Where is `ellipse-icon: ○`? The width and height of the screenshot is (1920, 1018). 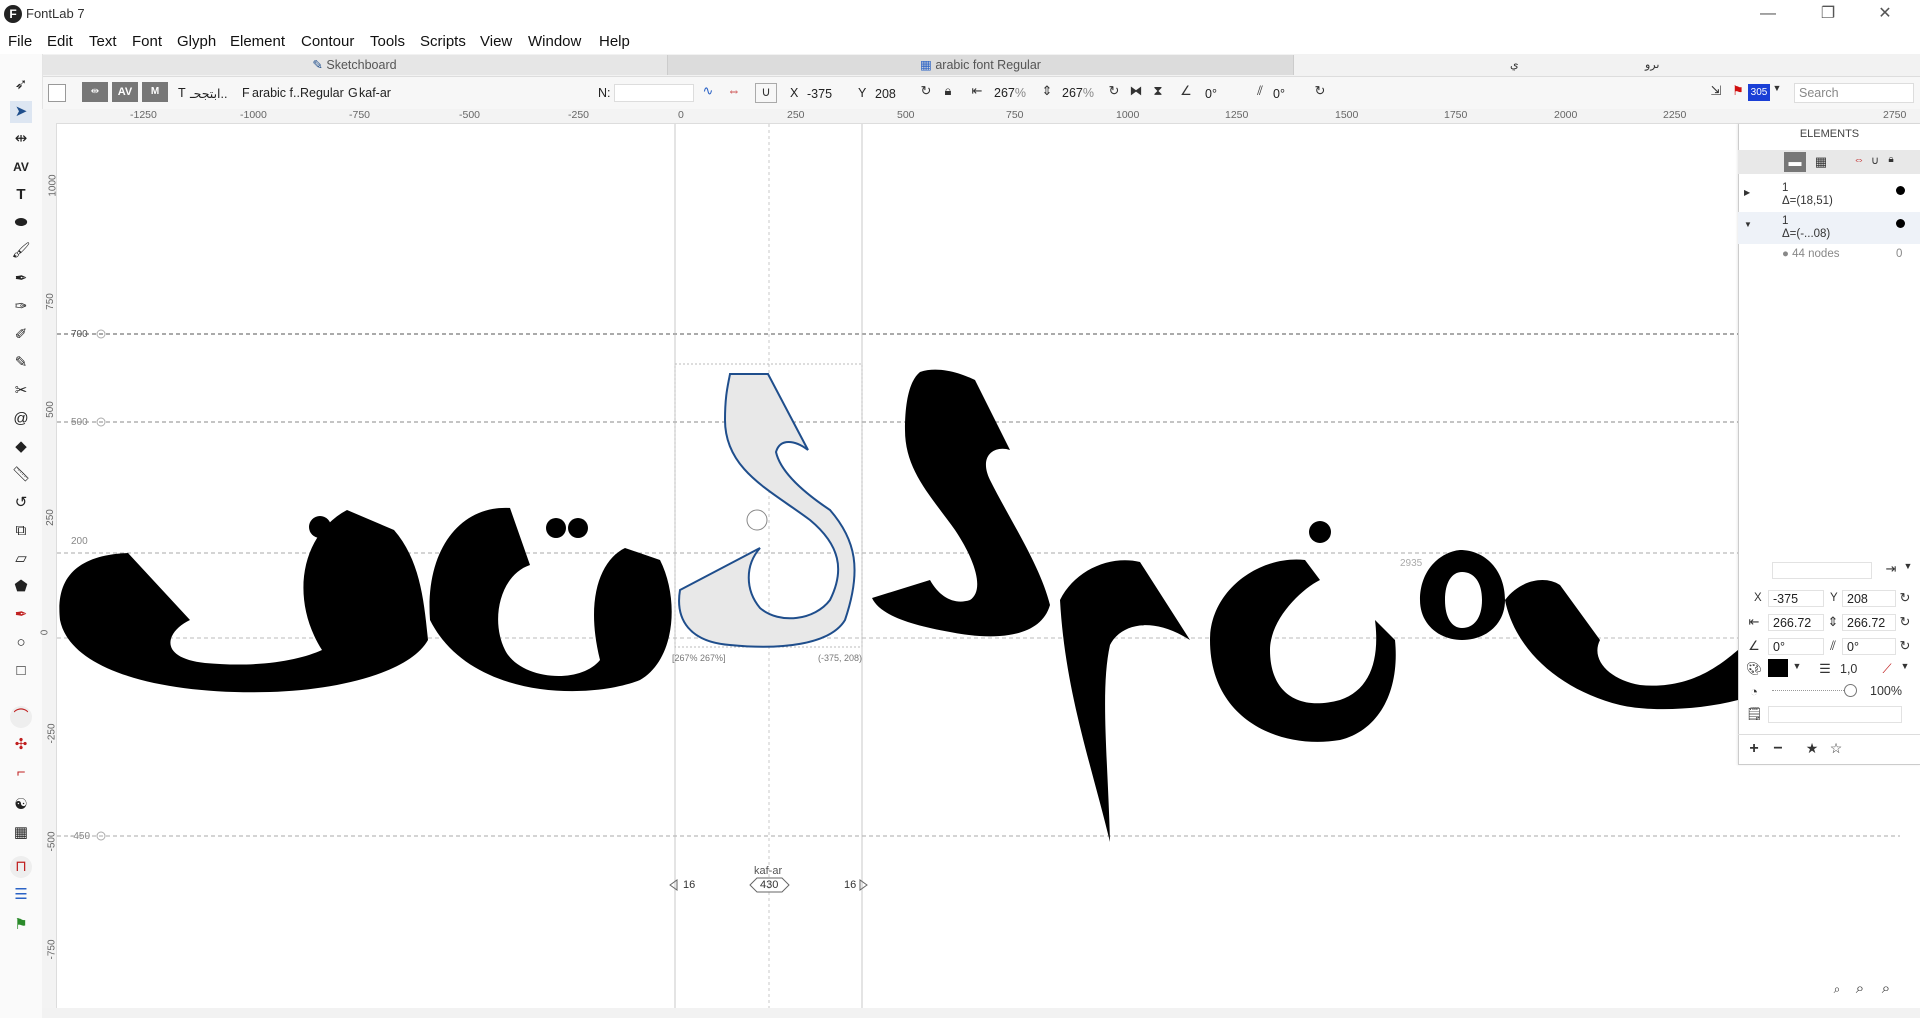 ellipse-icon: ○ is located at coordinates (21, 643).